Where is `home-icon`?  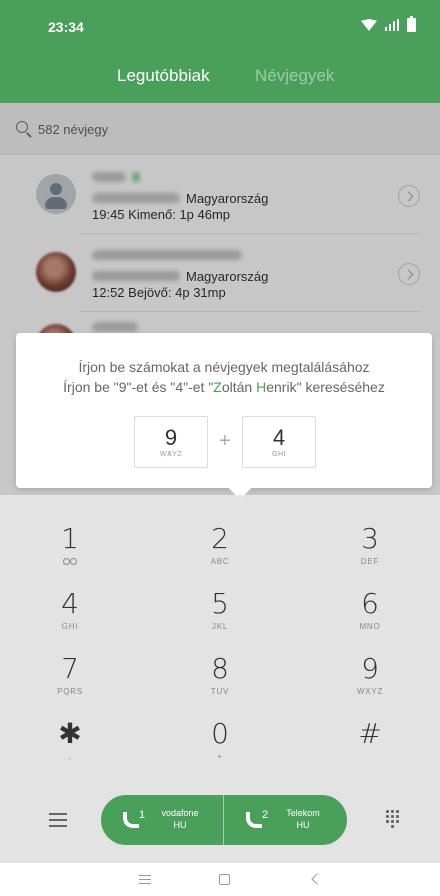 home-icon is located at coordinates (224, 879).